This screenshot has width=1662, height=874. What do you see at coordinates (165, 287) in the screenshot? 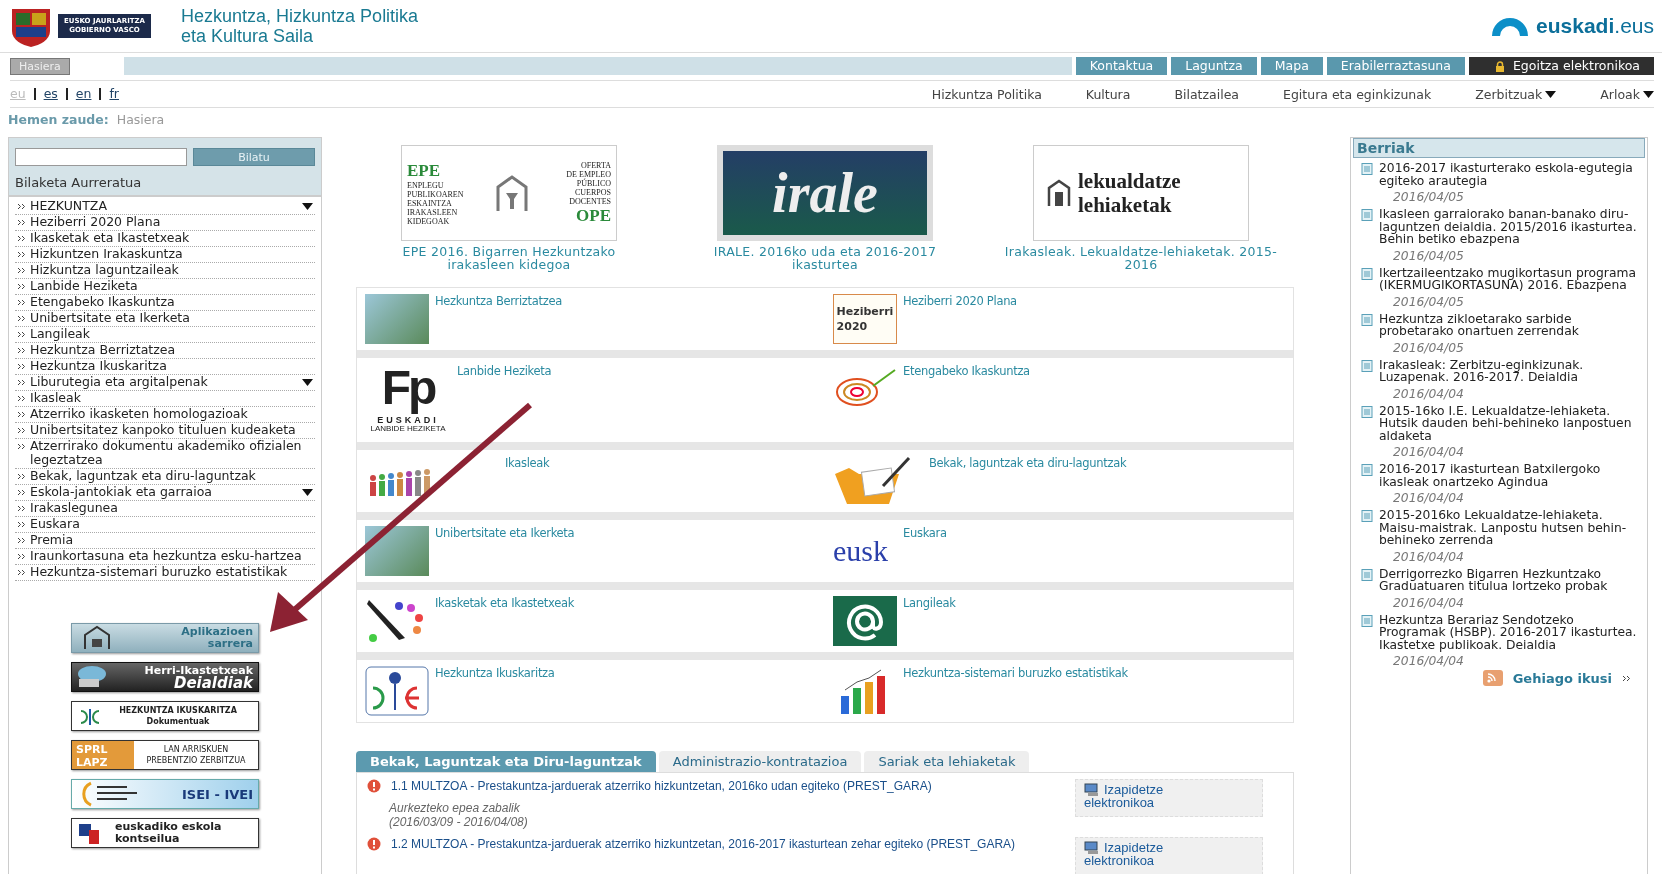
I see `sidebar-item: Lanbide Heziketa` at bounding box center [165, 287].